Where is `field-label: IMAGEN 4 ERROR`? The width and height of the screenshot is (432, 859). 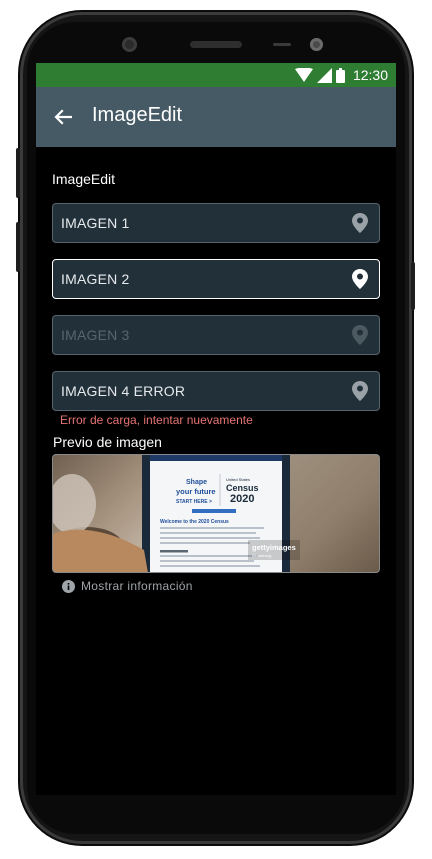 field-label: IMAGEN 4 ERROR is located at coordinates (123, 391).